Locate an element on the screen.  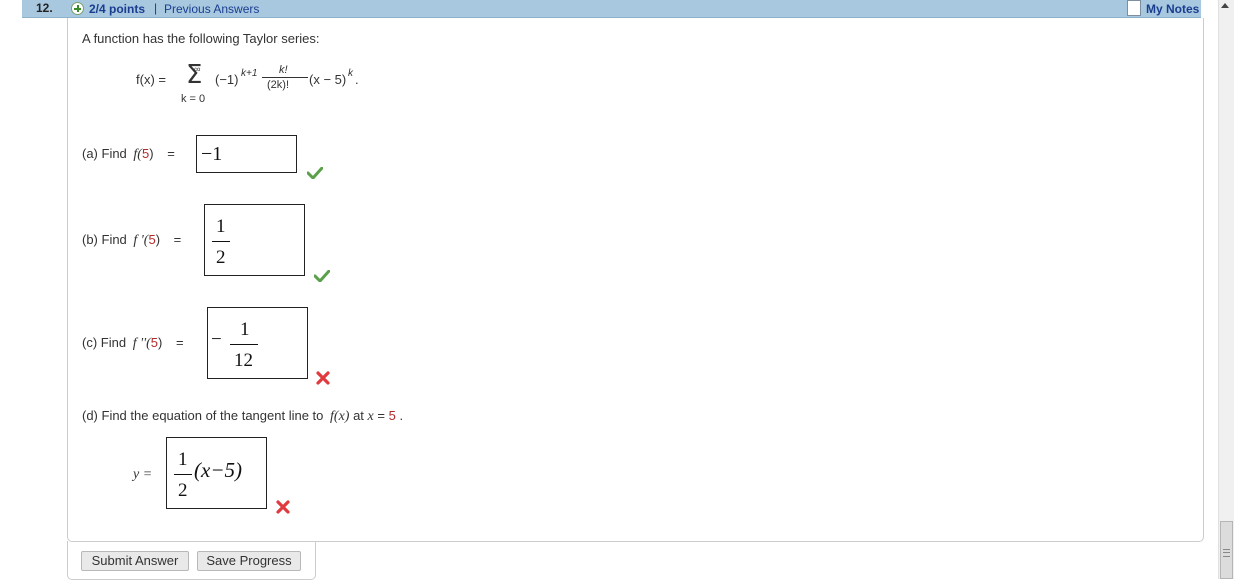
coef-fraction-bar is located at coordinates (285, 77).